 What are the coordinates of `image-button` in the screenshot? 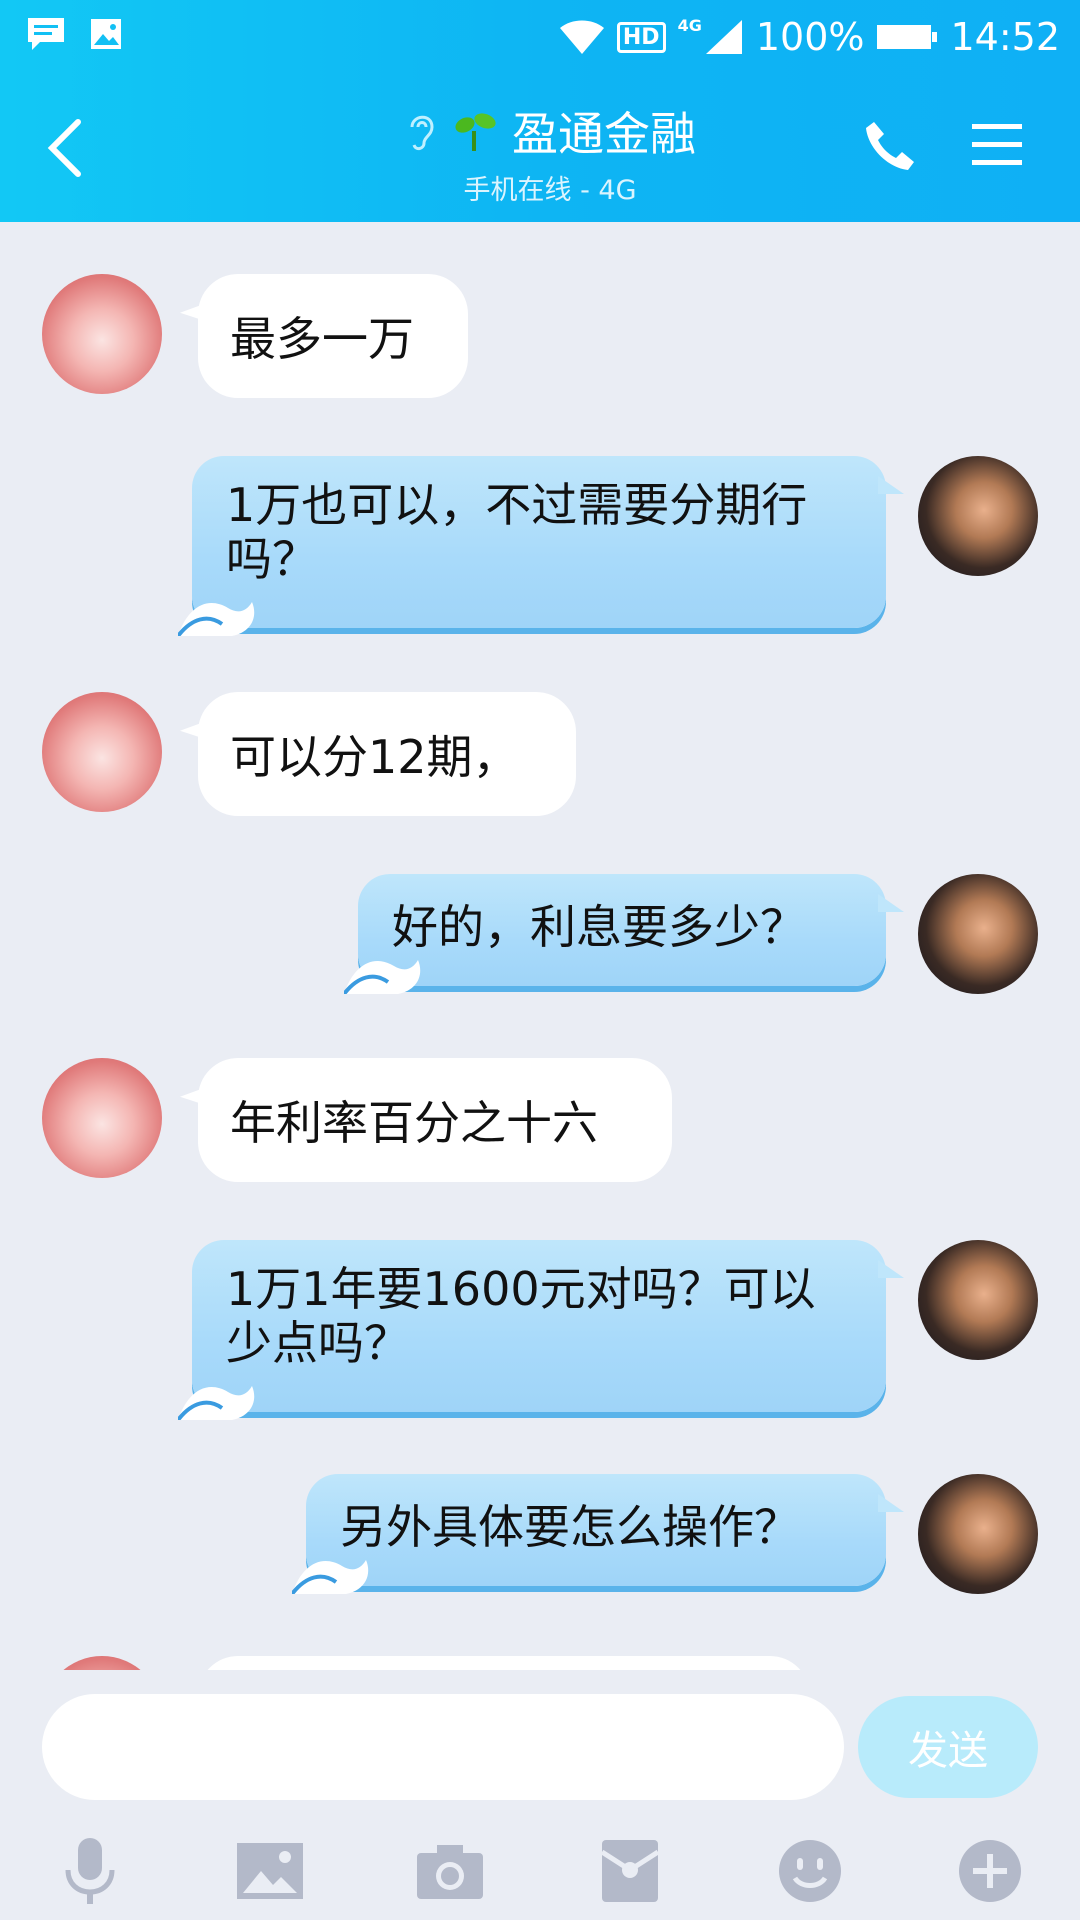 It's located at (270, 1871).